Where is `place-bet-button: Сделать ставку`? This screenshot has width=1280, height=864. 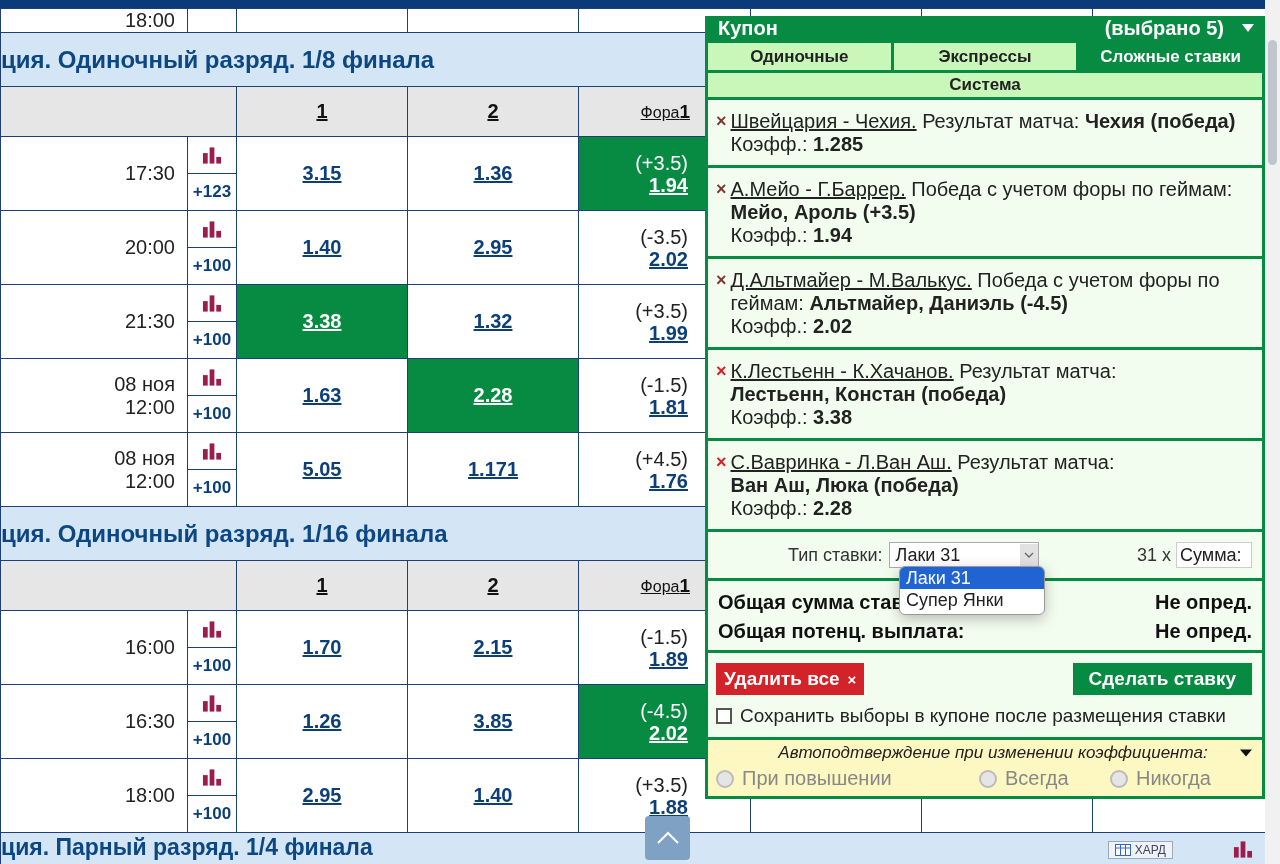
place-bet-button: Сделать ставку is located at coordinates (1162, 679).